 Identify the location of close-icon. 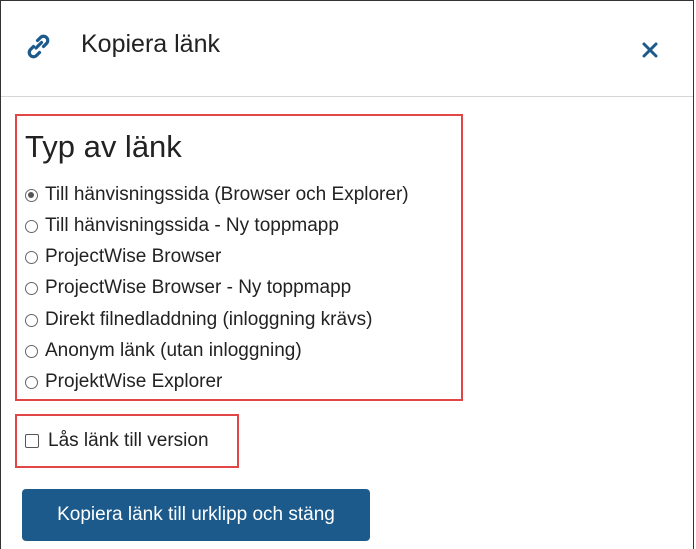
(650, 50).